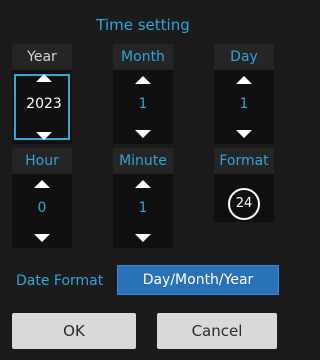 This screenshot has width=320, height=360. What do you see at coordinates (244, 161) in the screenshot?
I see `format-label: Format` at bounding box center [244, 161].